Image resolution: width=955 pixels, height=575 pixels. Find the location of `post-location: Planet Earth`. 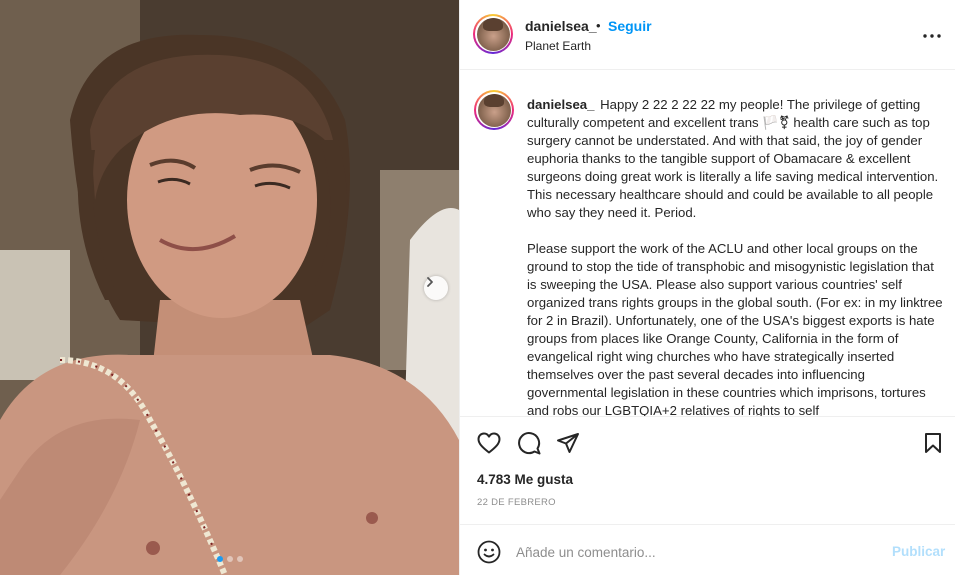

post-location: Planet Earth is located at coordinates (558, 46).